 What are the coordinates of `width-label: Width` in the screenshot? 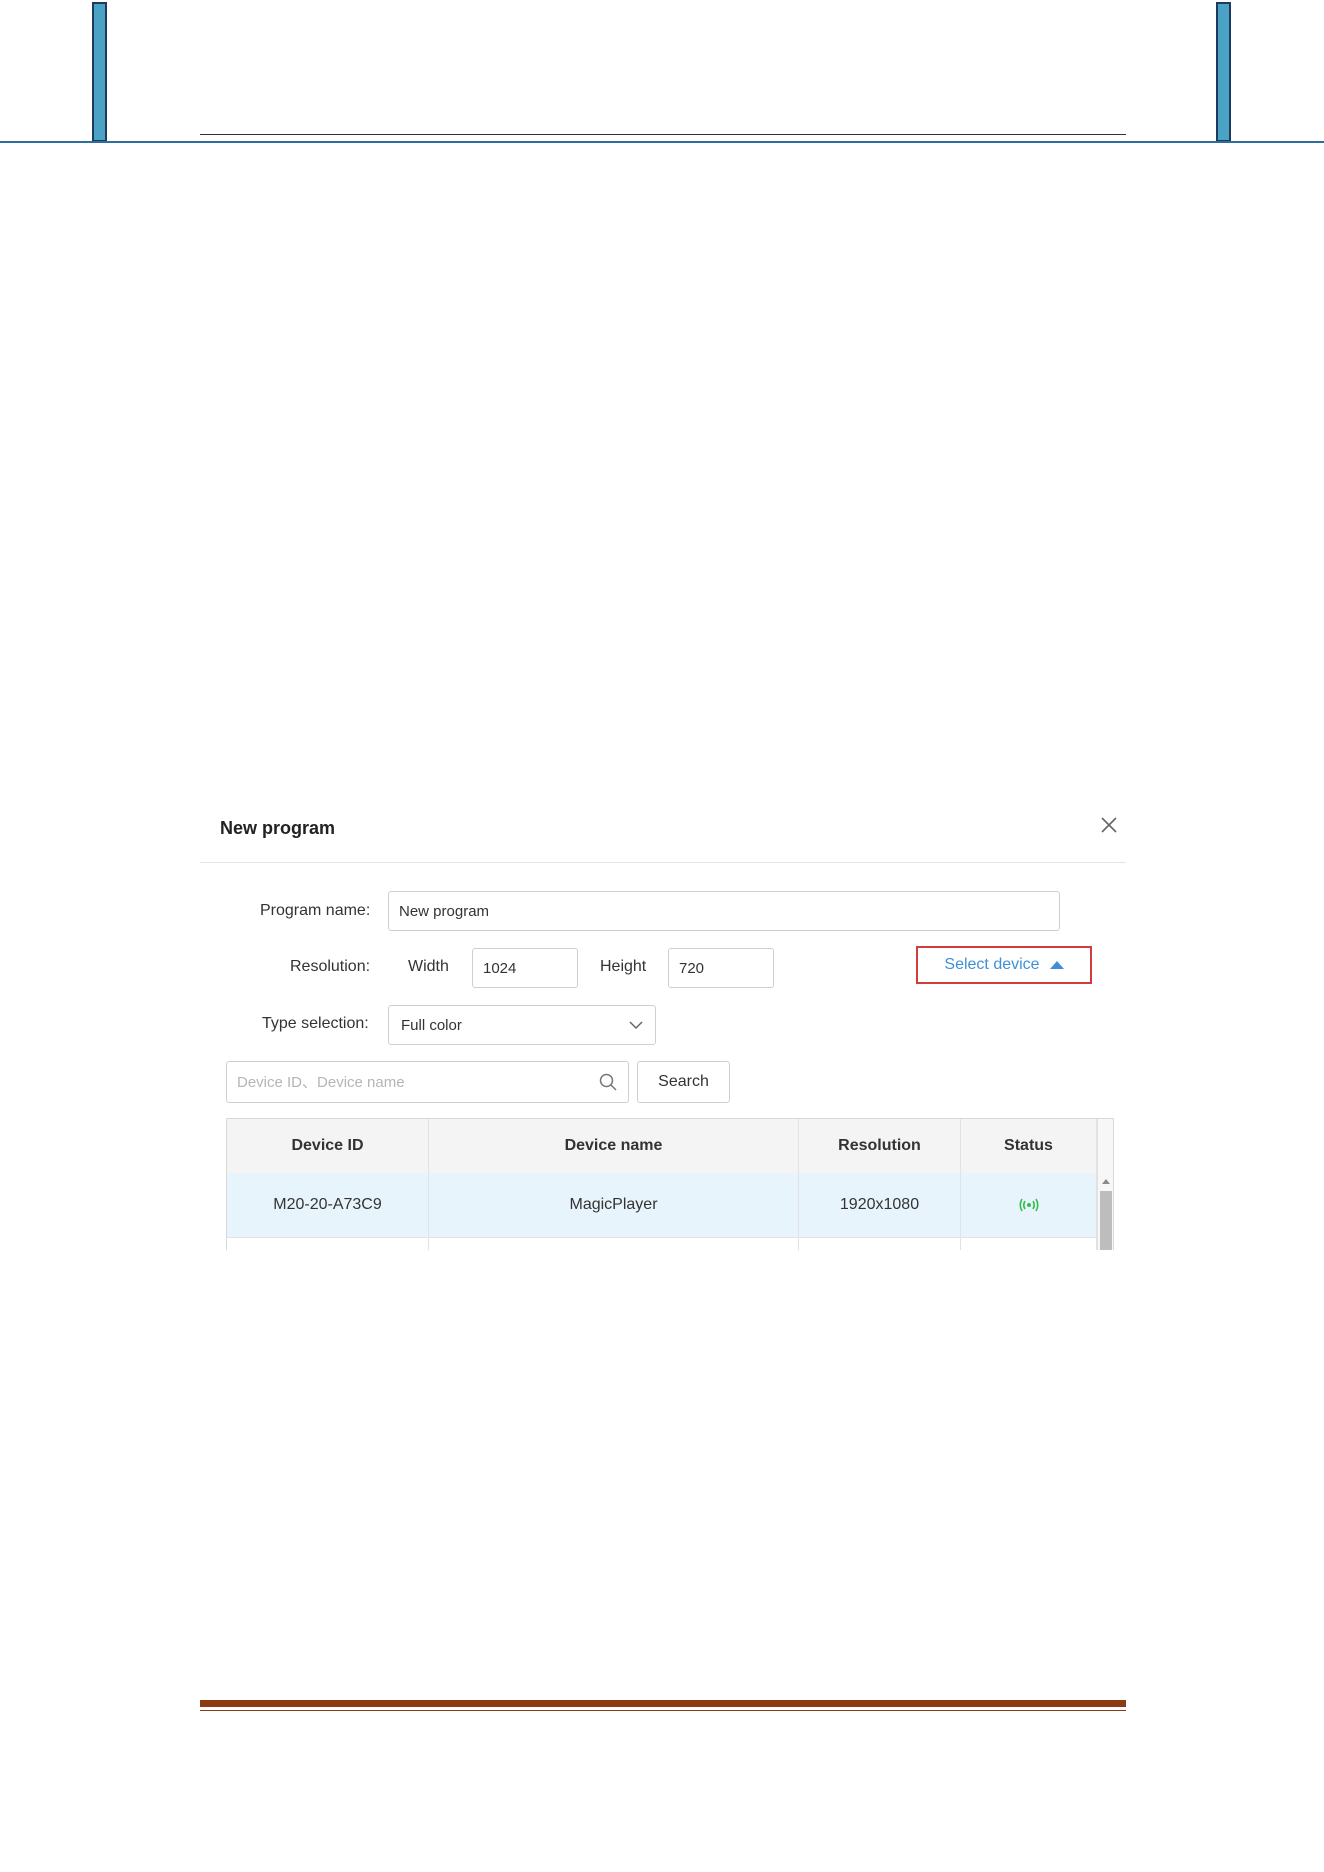 It's located at (428, 966).